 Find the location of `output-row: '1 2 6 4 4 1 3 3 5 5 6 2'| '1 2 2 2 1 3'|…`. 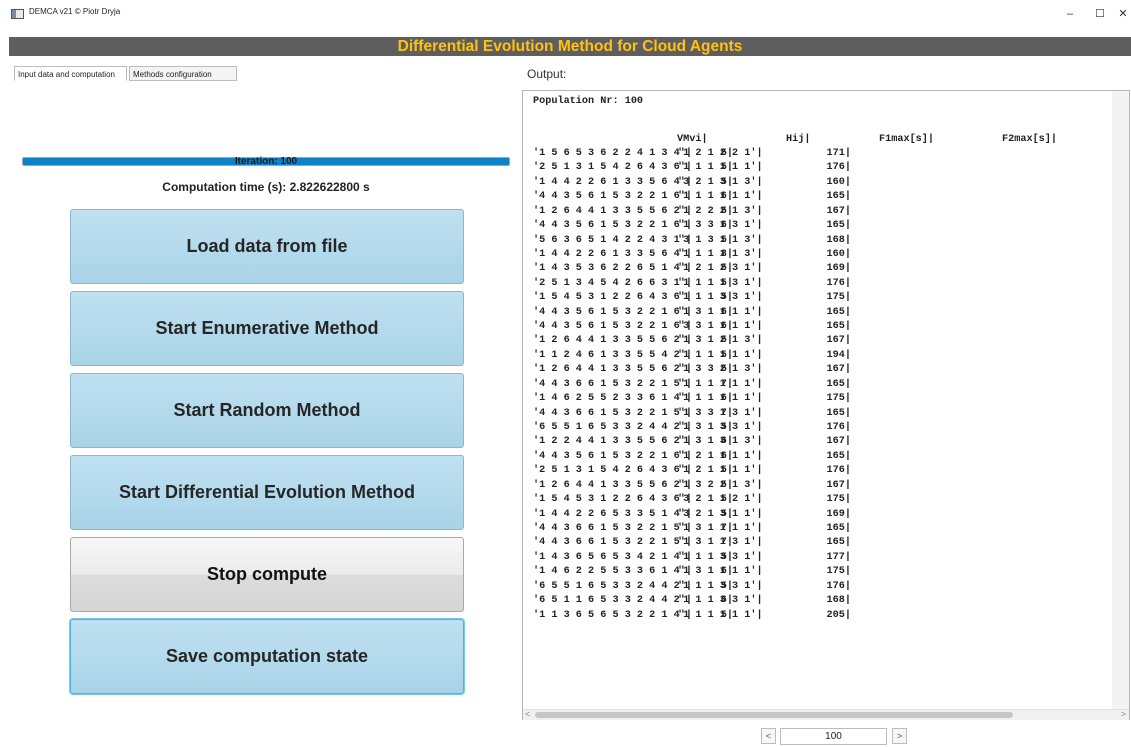

output-row: '1 2 6 4 4 1 3 3 5 5 6 2'| '1 2 2 2 1 3'|… is located at coordinates (823, 212).